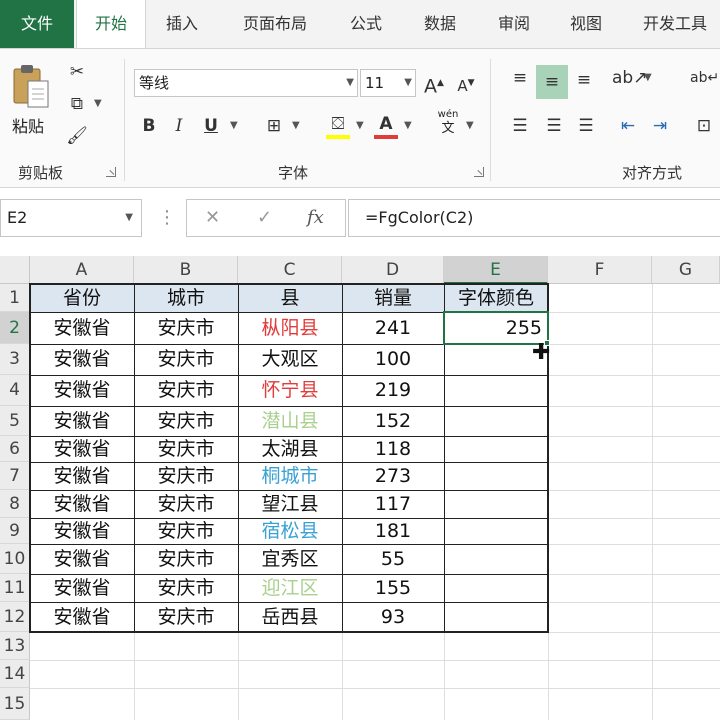  I want to click on formula-input: =FgColor(C2), so click(534, 218).